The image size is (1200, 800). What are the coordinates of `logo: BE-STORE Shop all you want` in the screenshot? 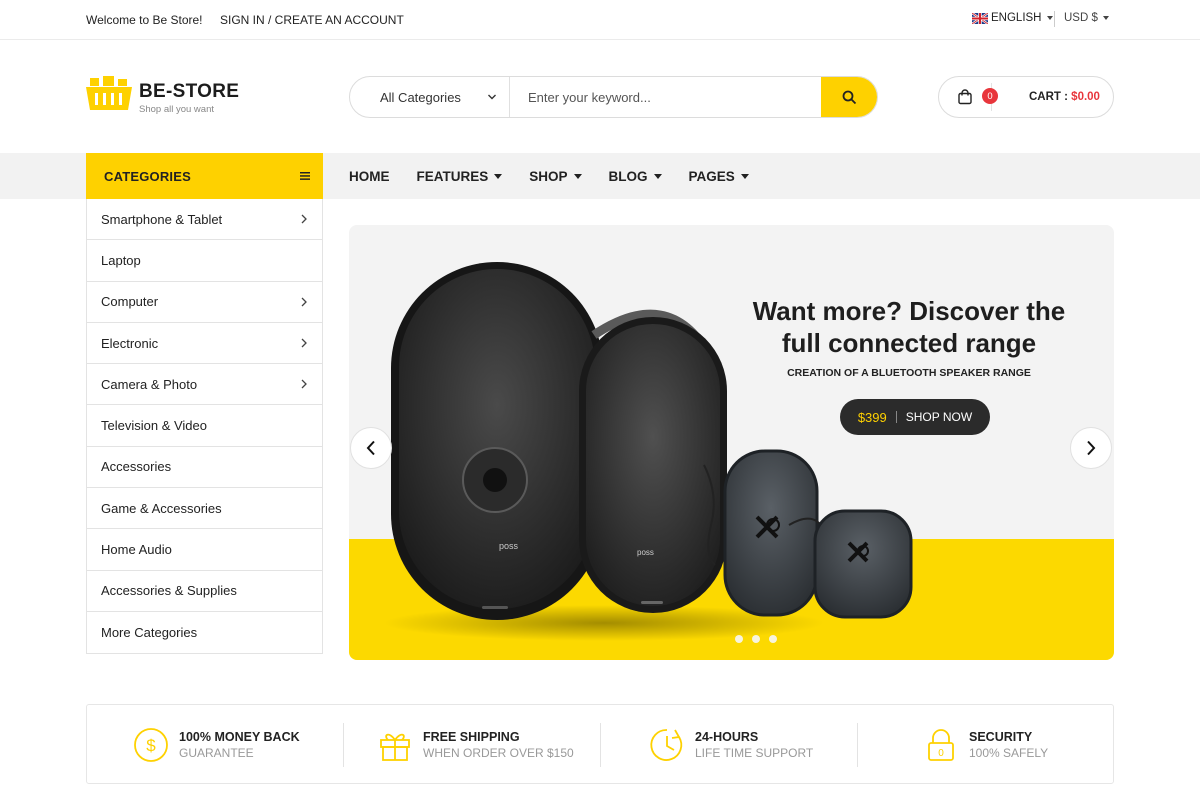 It's located at (162, 95).